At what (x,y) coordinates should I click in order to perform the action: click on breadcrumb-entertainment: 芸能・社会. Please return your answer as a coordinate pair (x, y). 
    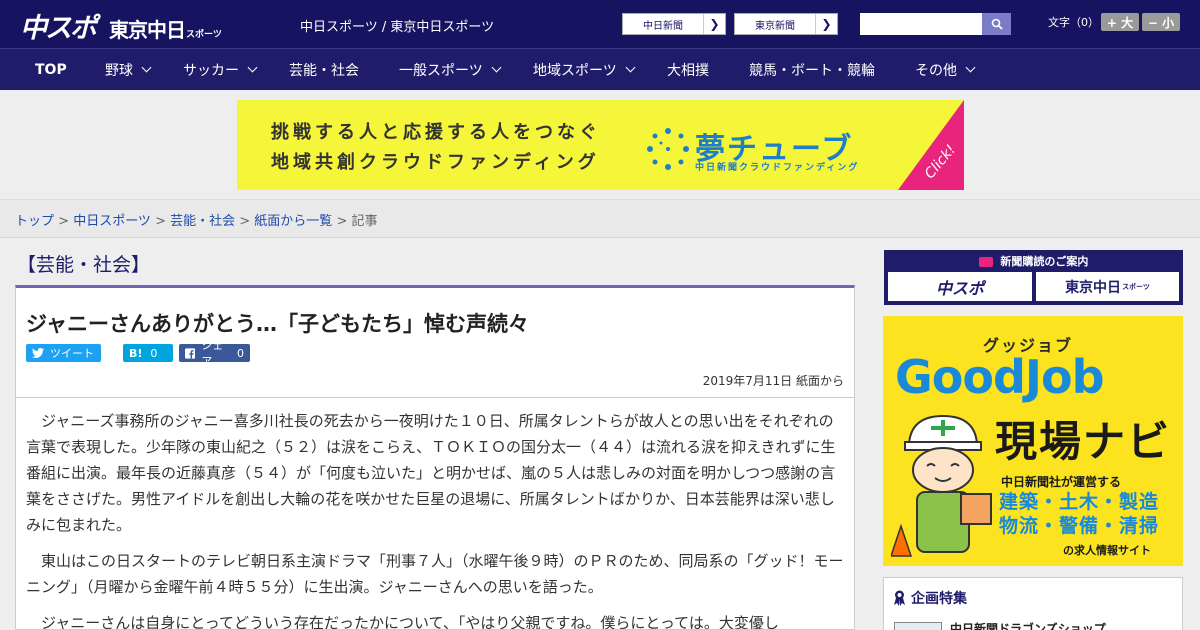
    Looking at the image, I should click on (202, 221).